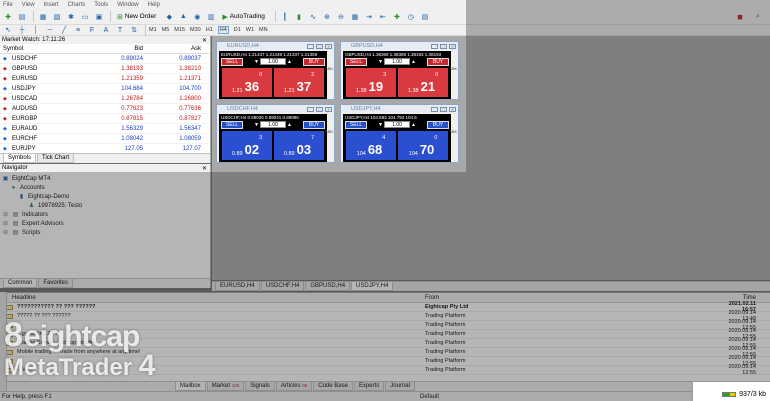 The width and height of the screenshot is (770, 401). Describe the element at coordinates (22, 30) in the screenshot. I see `crosshair-icon: ┼` at that location.